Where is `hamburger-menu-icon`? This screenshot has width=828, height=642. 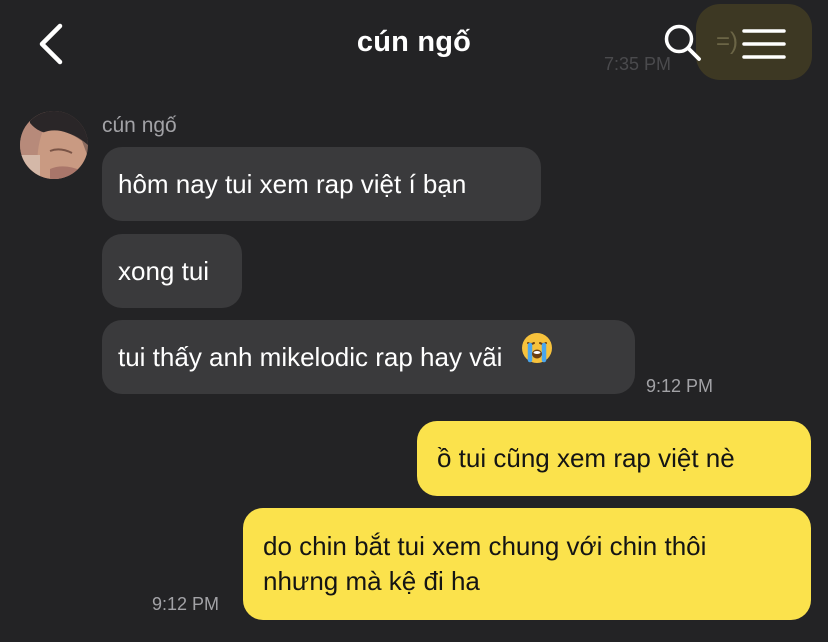
hamburger-menu-icon is located at coordinates (764, 44).